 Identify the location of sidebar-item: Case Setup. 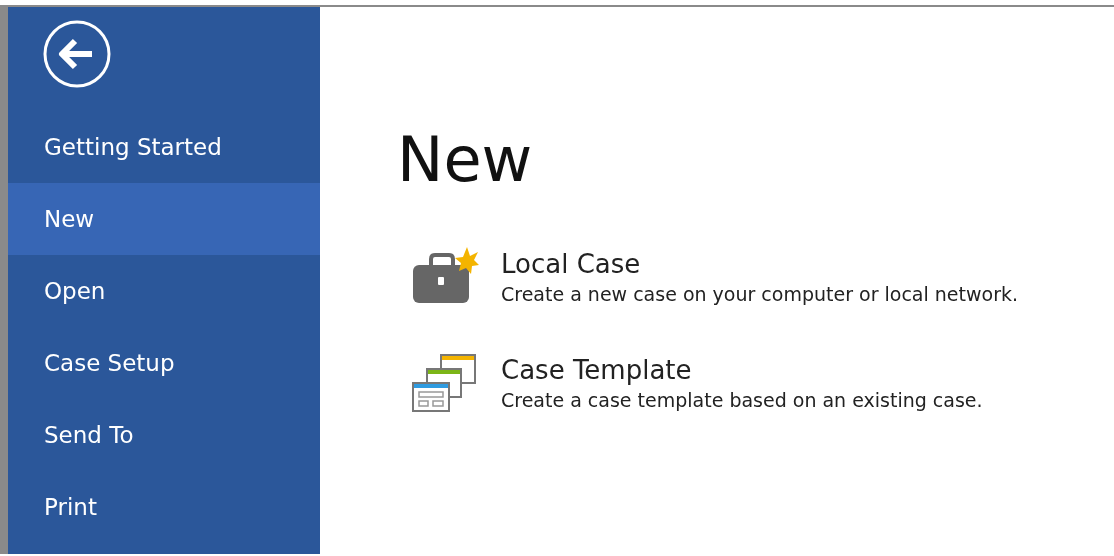
(164, 363).